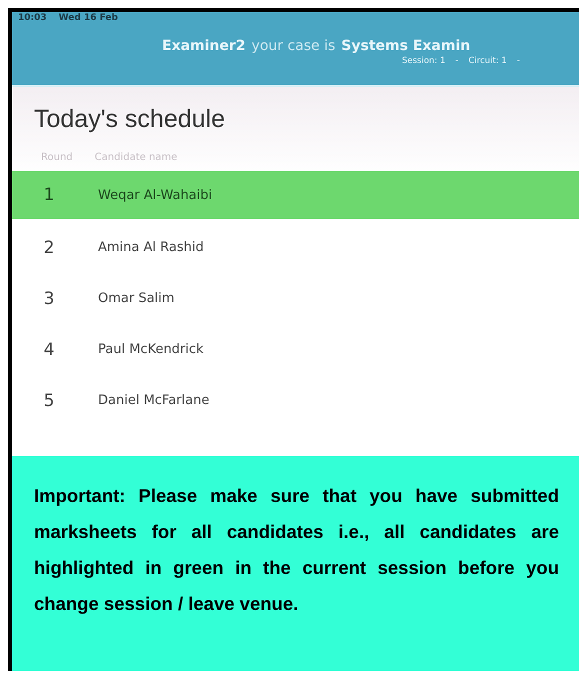 The image size is (579, 675). Describe the element at coordinates (136, 157) in the screenshot. I see `column-header: Candidate name` at that location.